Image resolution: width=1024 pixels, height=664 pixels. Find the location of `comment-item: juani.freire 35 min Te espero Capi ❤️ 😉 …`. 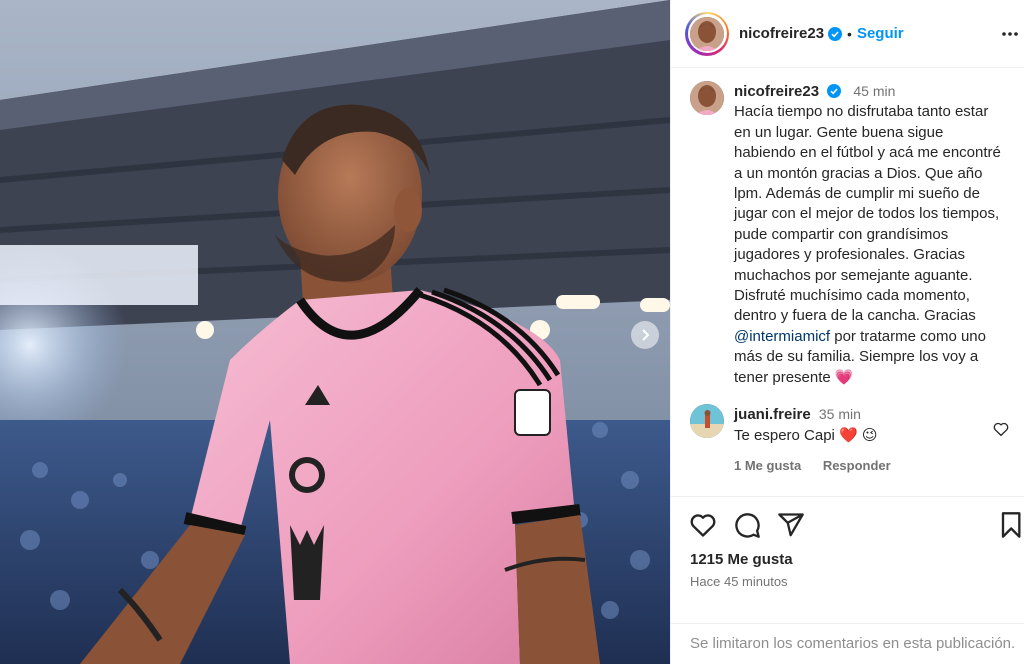

comment-item: juani.freire 35 min Te espero Capi ❤️ 😉 … is located at coordinates (847, 432).